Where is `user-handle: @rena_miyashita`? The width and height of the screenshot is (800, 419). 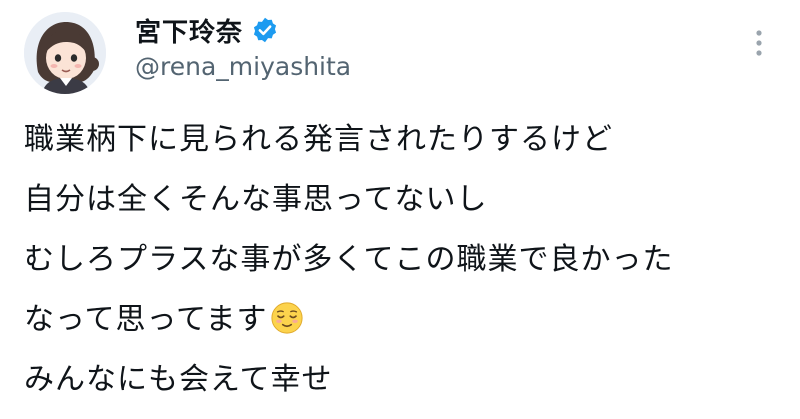 user-handle: @rena_miyashita is located at coordinates (243, 66).